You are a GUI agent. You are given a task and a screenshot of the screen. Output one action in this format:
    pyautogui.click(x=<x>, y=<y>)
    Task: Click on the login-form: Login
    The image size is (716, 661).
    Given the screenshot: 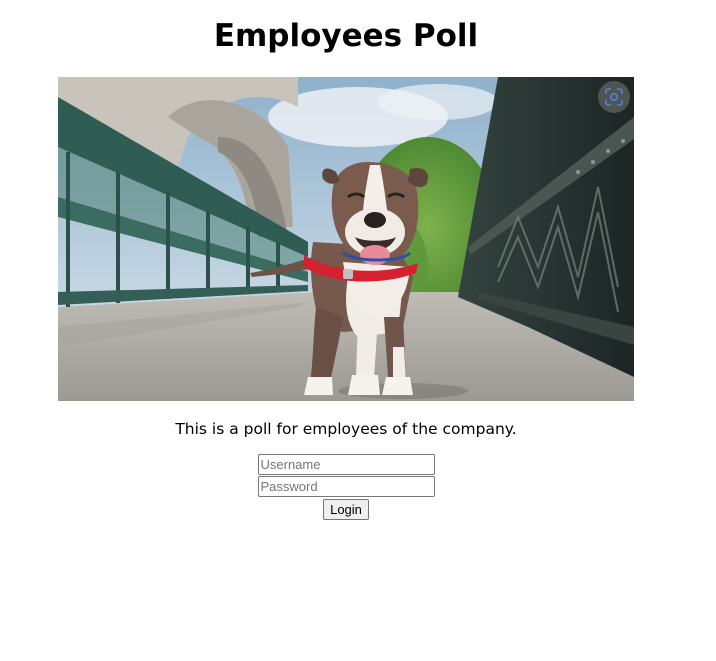 What is the action you would take?
    pyautogui.click(x=346, y=487)
    